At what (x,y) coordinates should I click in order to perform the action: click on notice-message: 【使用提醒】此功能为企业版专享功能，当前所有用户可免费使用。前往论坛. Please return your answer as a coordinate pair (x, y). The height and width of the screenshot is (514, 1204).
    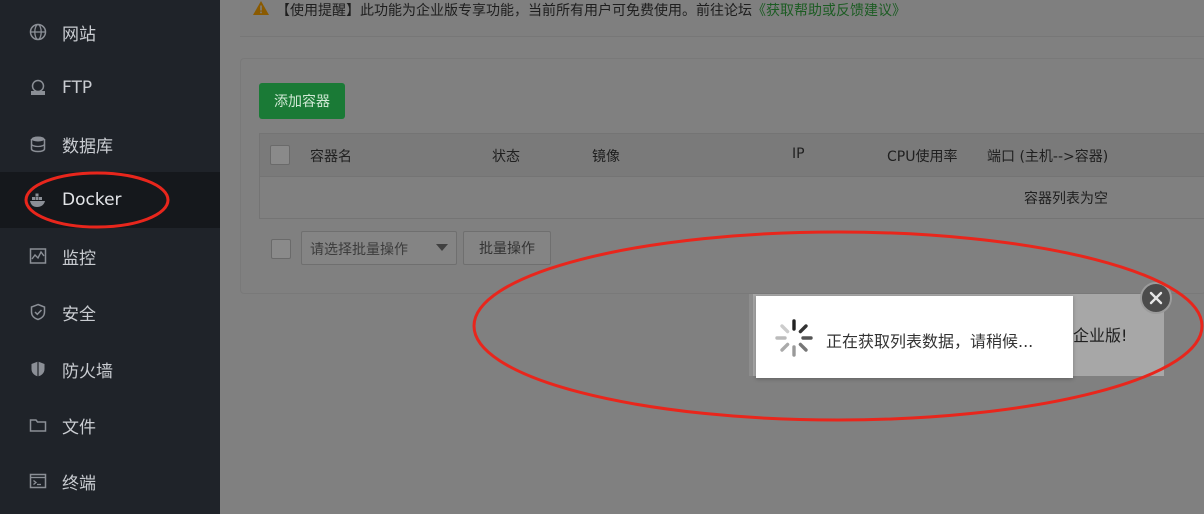
    Looking at the image, I should click on (514, 11).